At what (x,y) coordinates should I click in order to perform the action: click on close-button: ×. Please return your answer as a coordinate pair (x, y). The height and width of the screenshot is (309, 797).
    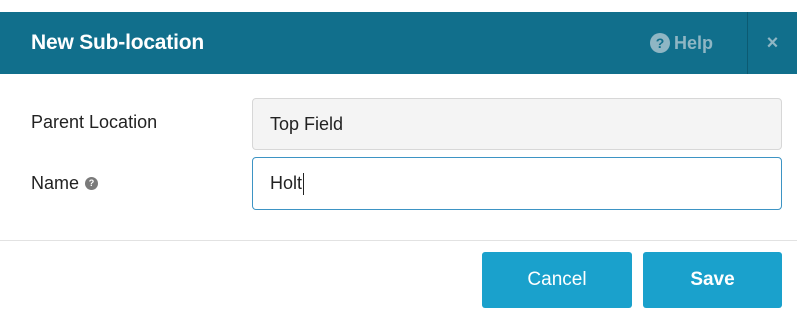
    Looking at the image, I should click on (772, 43).